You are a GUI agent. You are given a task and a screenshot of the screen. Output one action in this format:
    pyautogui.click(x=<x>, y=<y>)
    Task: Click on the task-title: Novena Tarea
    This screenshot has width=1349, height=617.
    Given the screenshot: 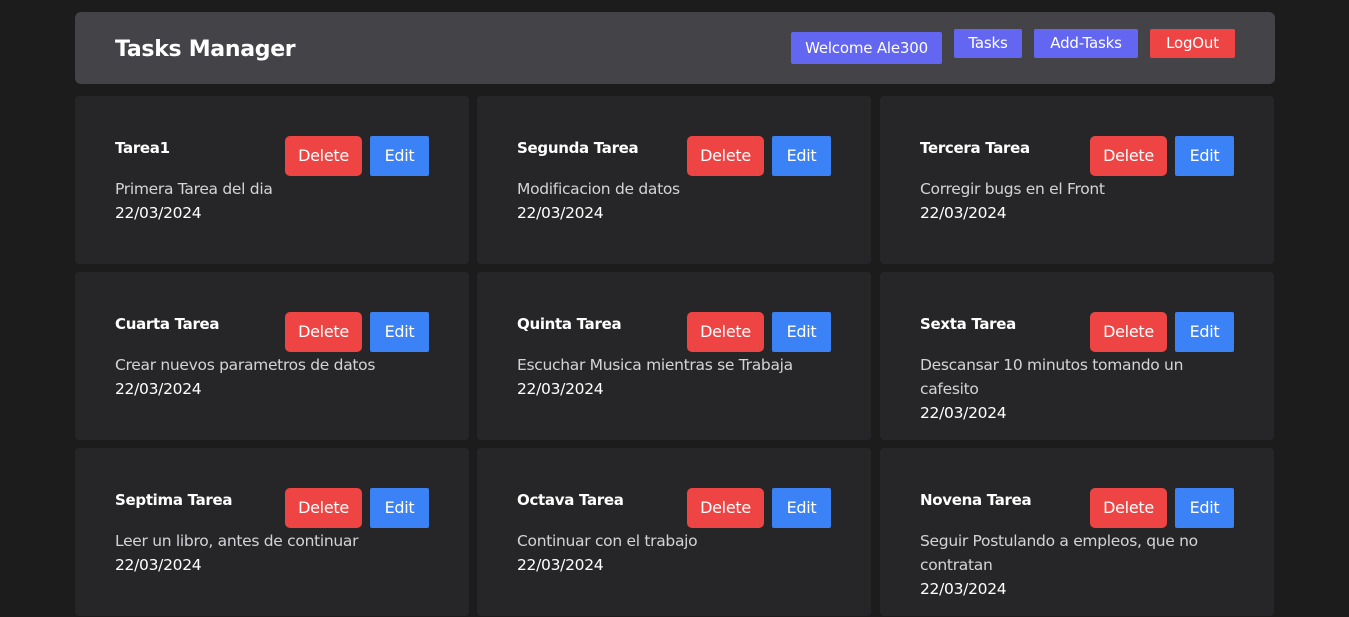 What is the action you would take?
    pyautogui.click(x=976, y=500)
    